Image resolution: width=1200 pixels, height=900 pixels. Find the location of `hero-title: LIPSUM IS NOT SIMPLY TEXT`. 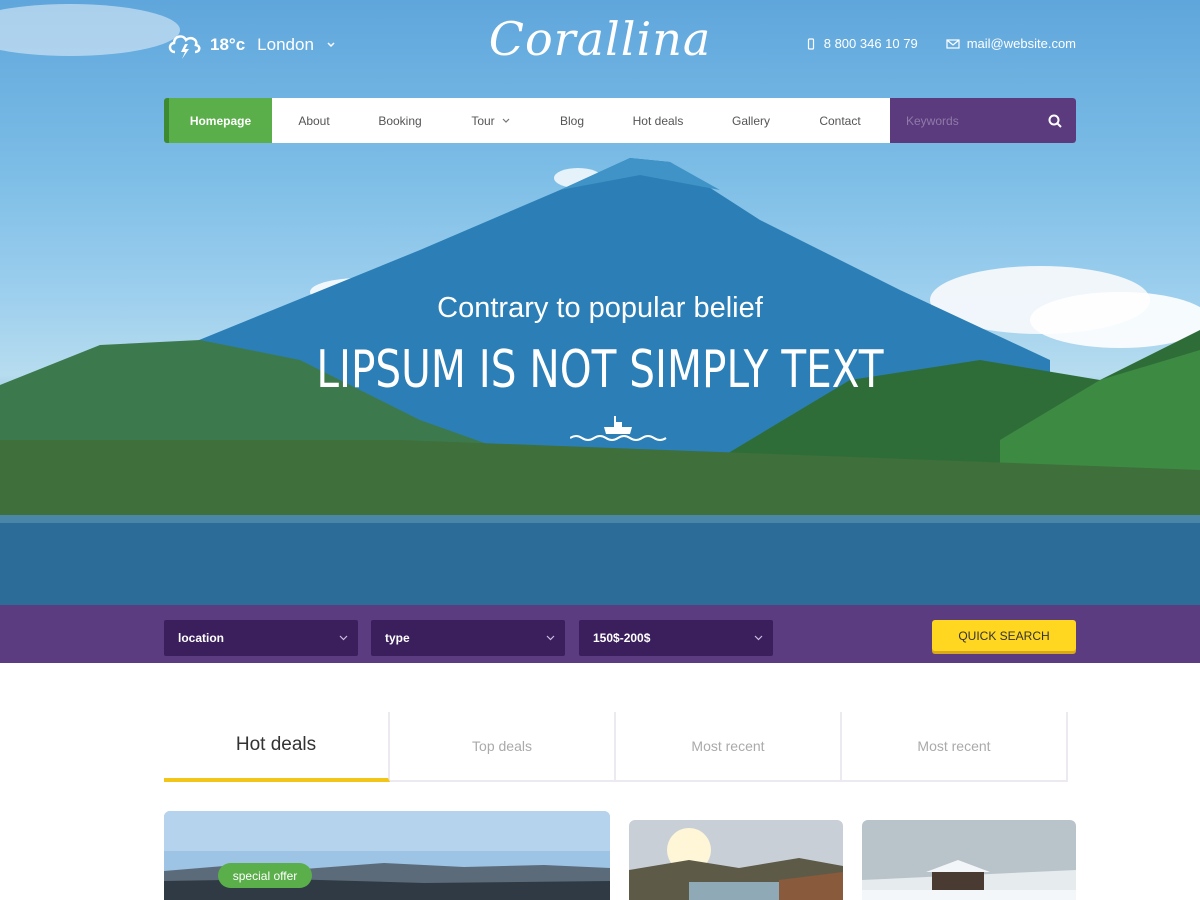

hero-title: LIPSUM IS NOT SIMPLY TEXT is located at coordinates (600, 370).